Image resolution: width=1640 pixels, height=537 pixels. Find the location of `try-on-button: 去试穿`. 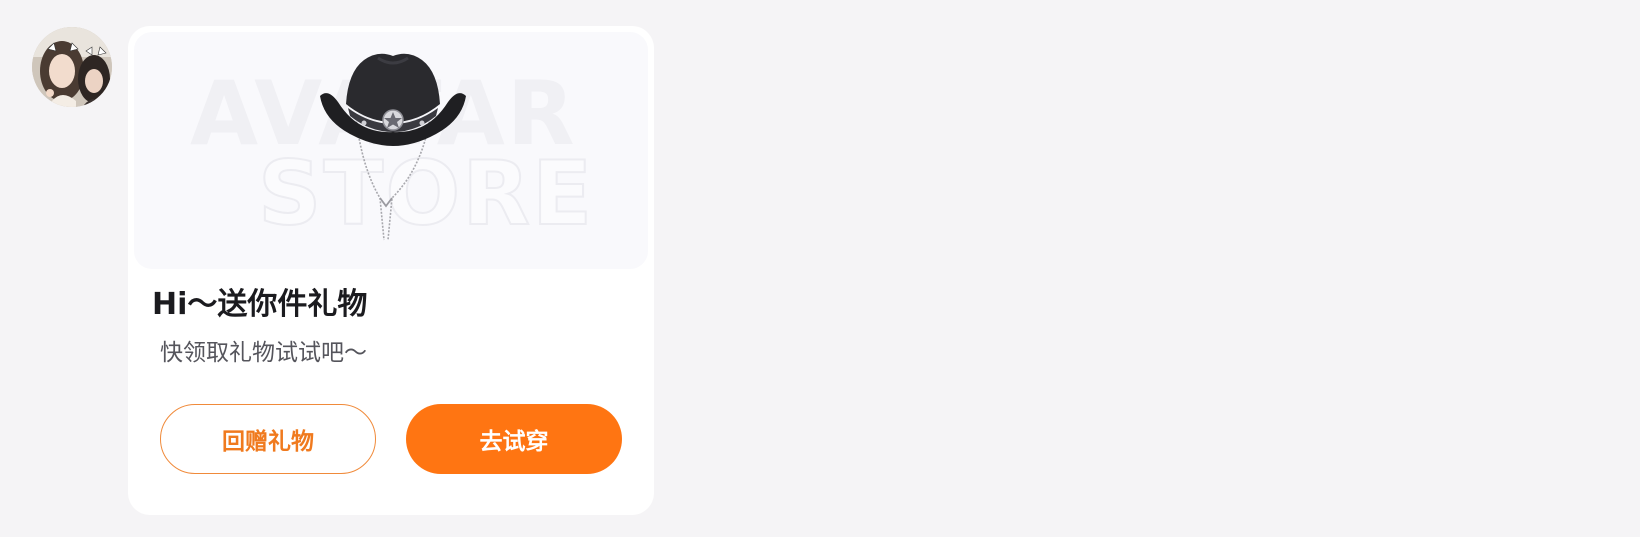

try-on-button: 去试穿 is located at coordinates (514, 439).